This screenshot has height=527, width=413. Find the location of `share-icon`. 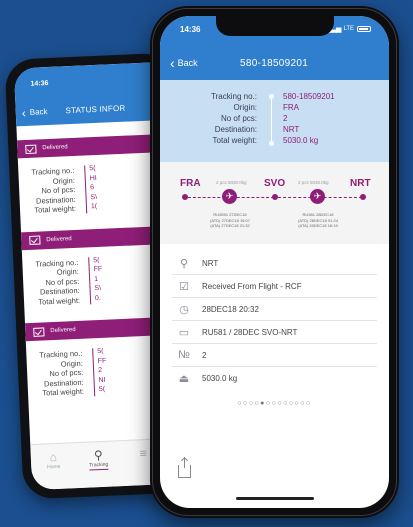

share-icon is located at coordinates (184, 468).